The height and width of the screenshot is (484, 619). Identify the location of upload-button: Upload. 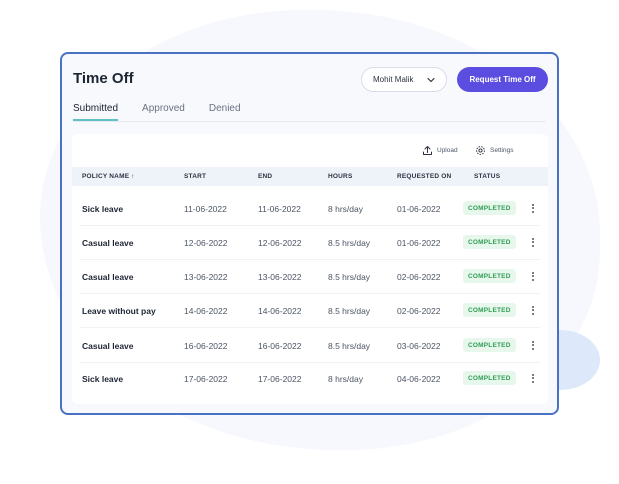
(440, 150).